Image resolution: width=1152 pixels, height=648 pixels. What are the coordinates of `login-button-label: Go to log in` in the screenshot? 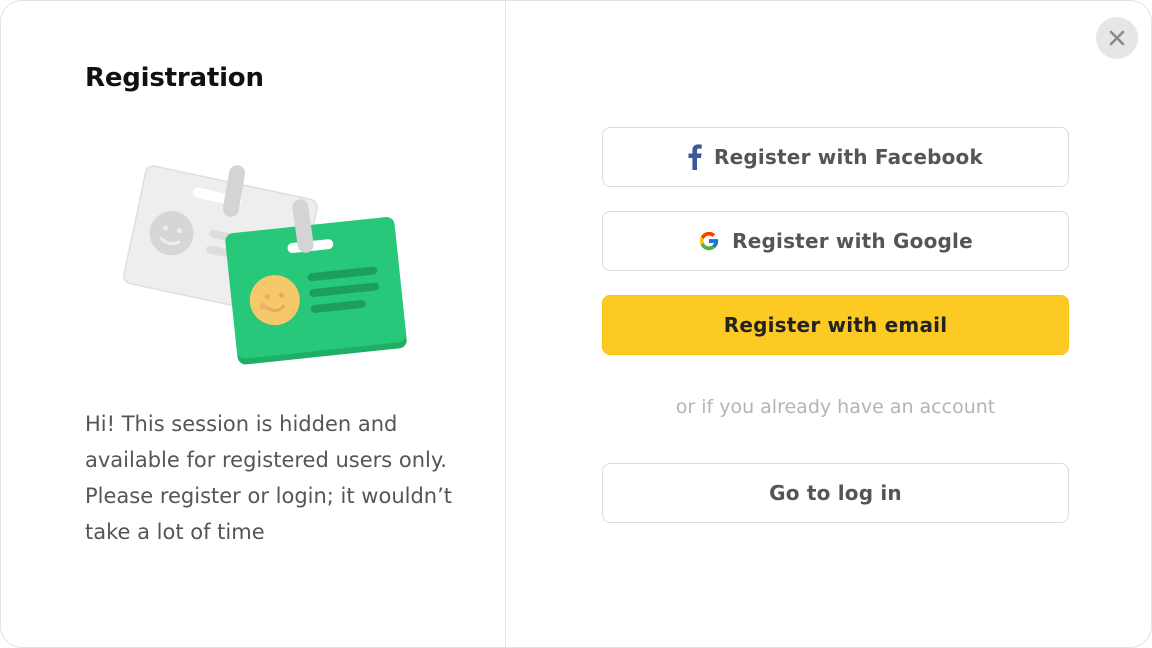 It's located at (835, 493).